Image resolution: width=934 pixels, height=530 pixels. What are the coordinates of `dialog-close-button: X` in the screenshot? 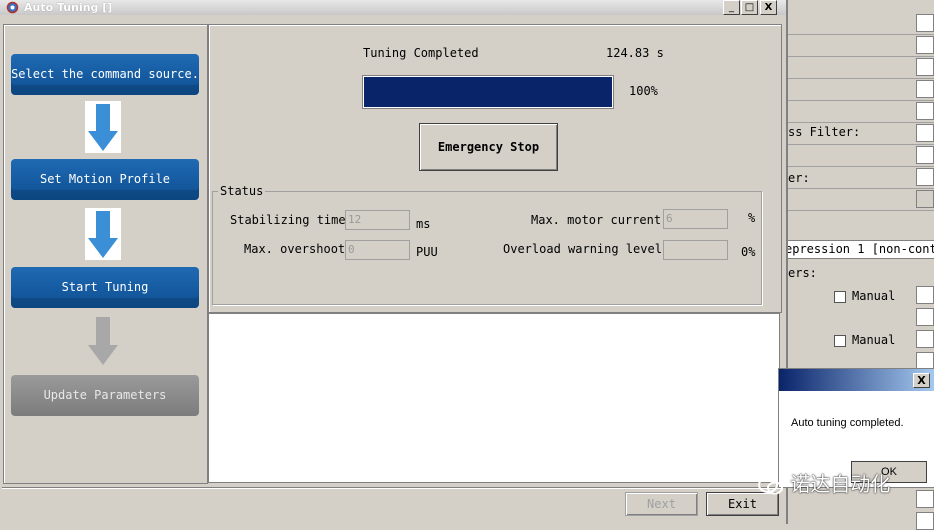 It's located at (921, 380).